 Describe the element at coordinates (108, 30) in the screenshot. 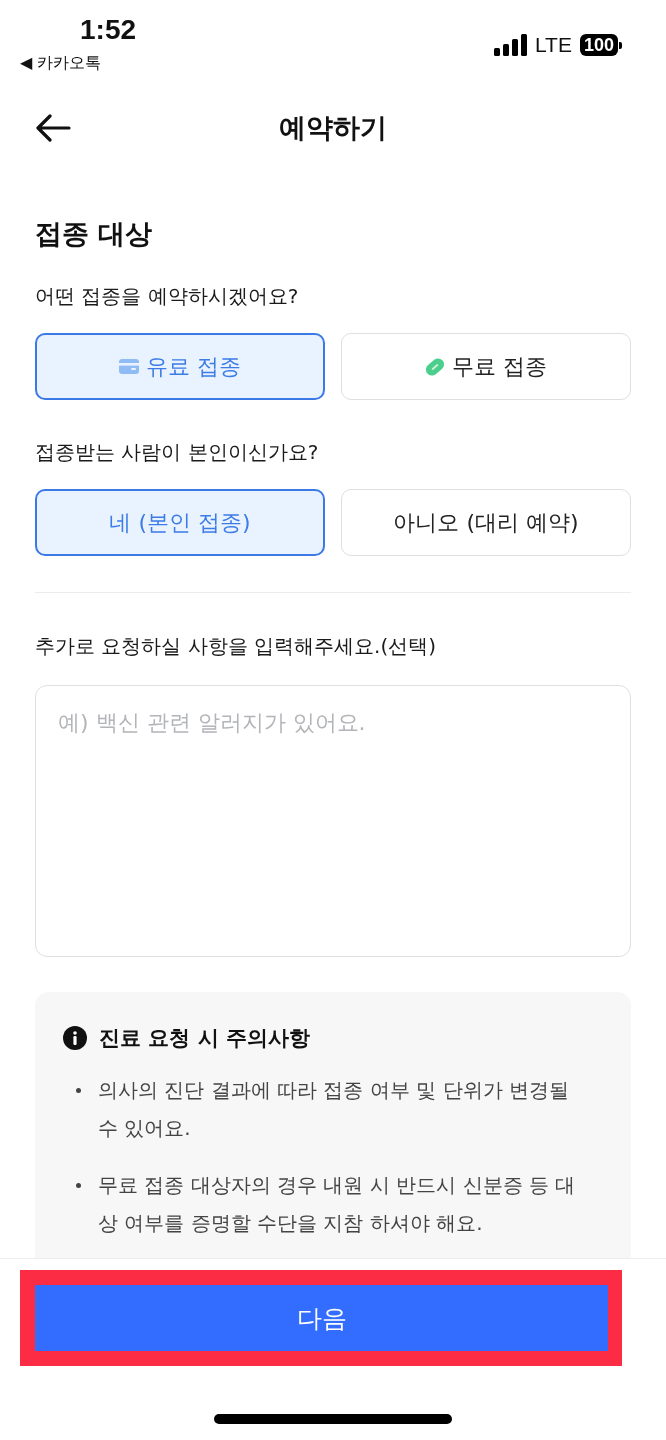

I see `status-time: 1:52` at that location.